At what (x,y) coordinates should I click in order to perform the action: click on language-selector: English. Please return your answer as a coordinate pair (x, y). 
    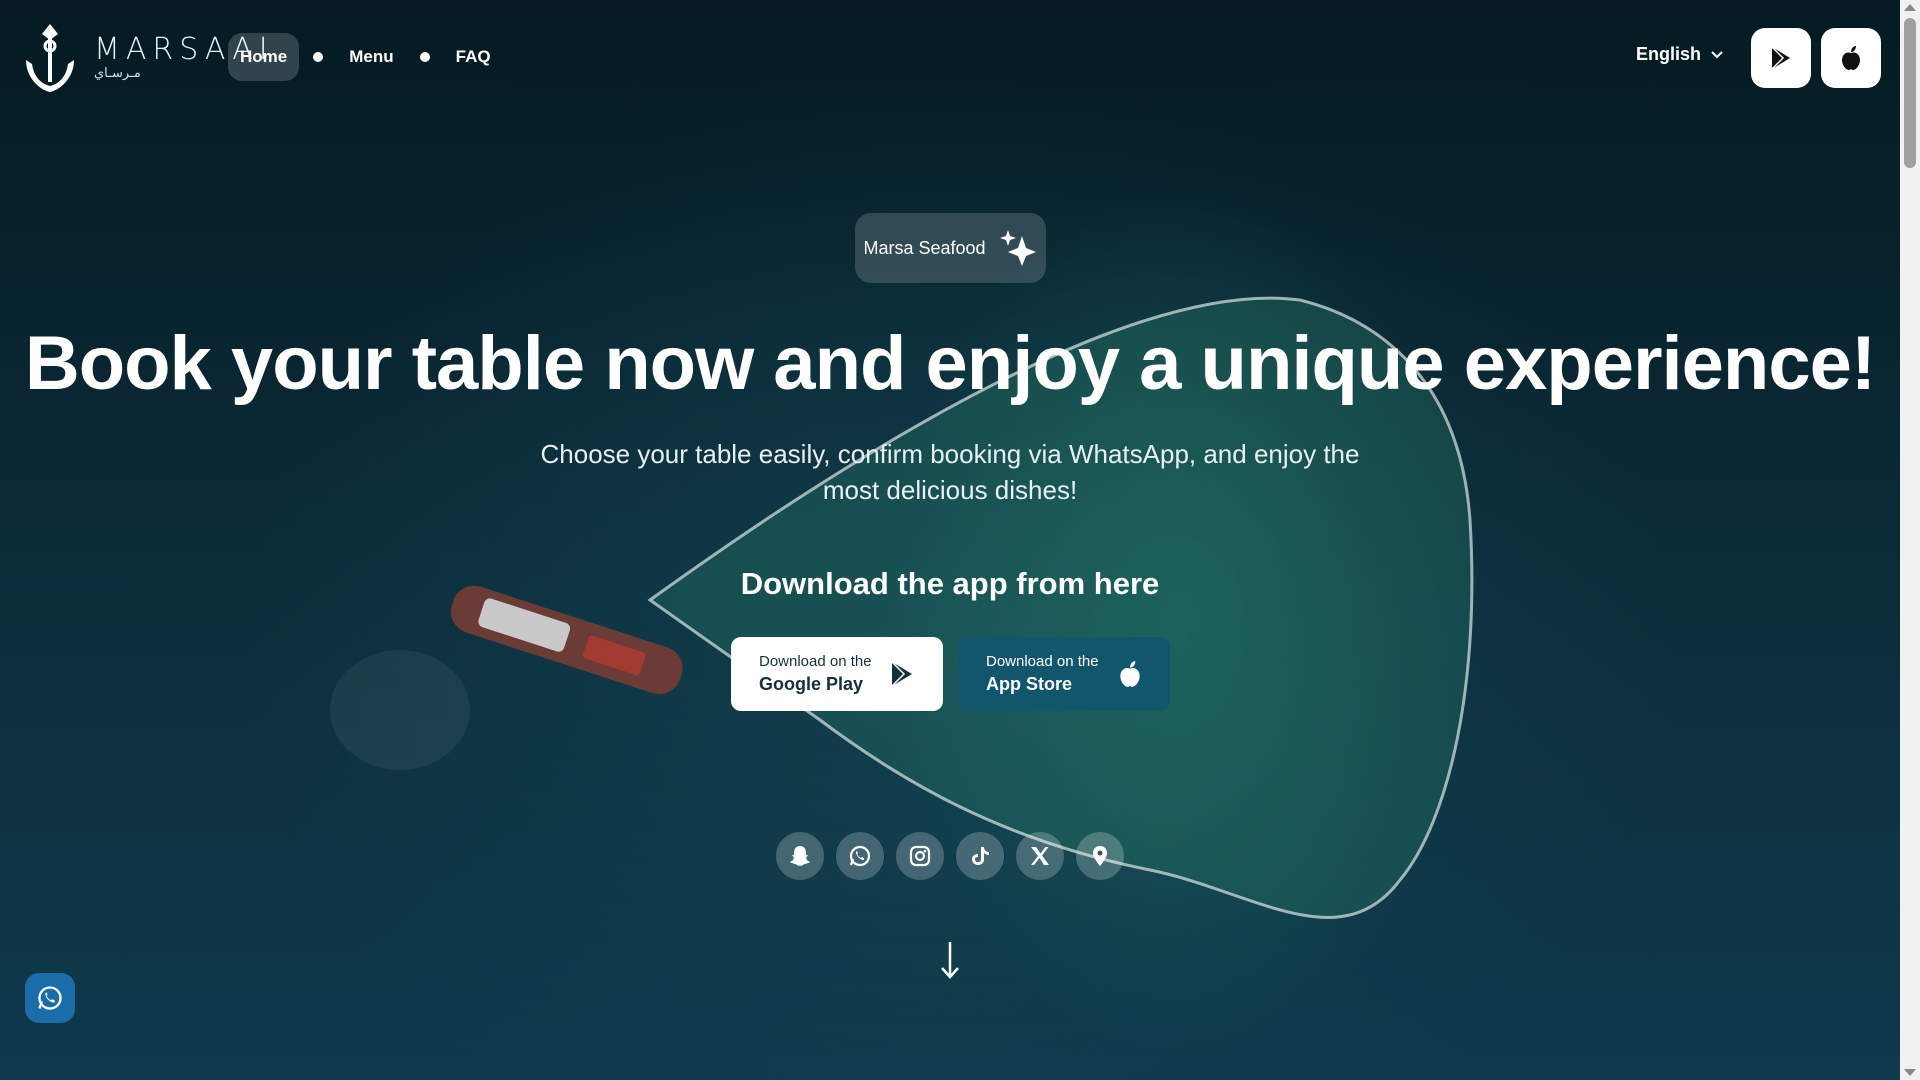
    Looking at the image, I should click on (1679, 54).